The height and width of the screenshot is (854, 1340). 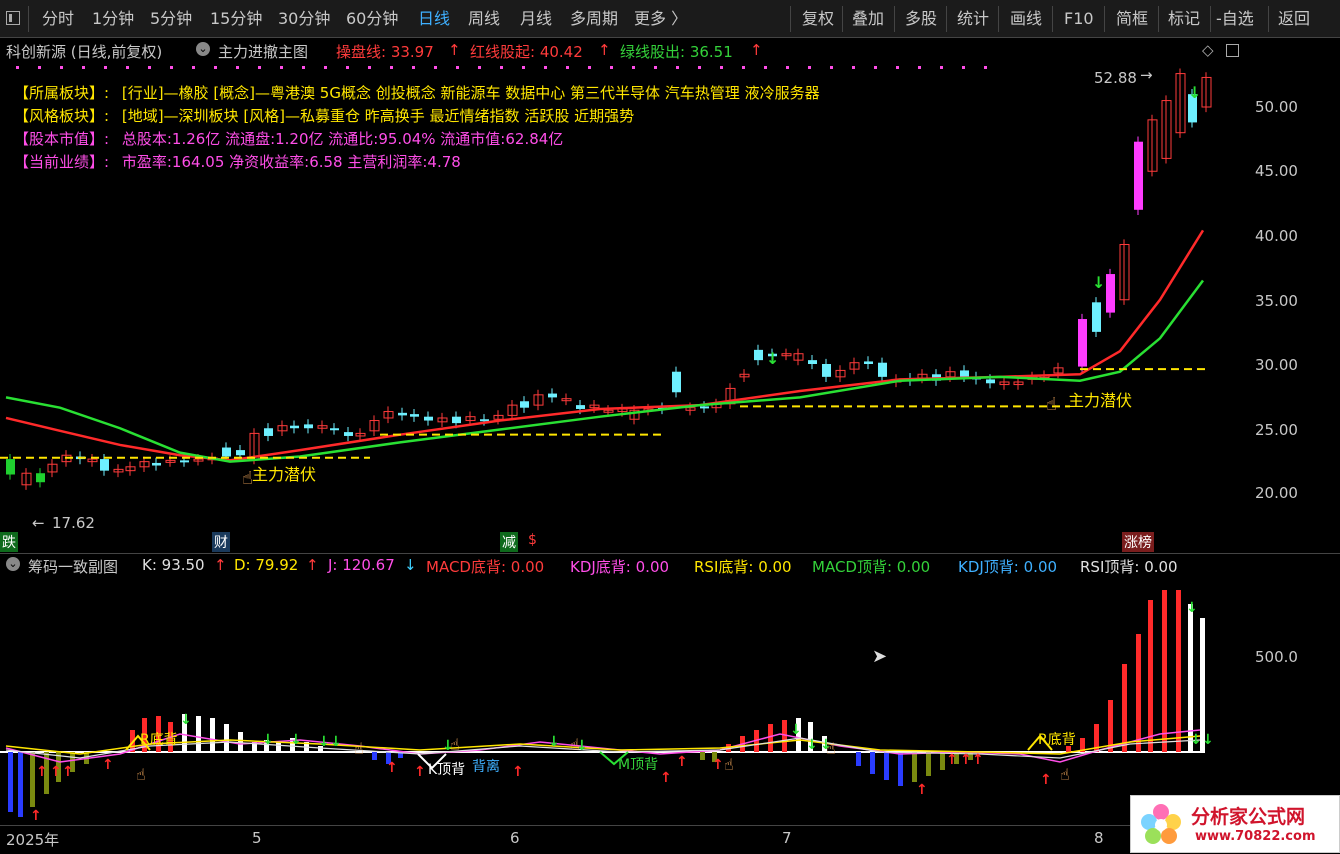 I want to click on divergence-label: 背离, so click(x=486, y=767).